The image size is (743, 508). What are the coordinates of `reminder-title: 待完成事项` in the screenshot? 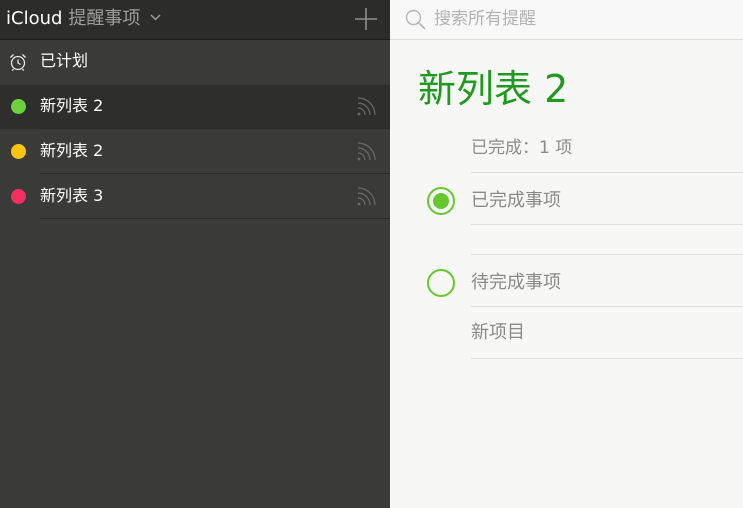 It's located at (516, 283).